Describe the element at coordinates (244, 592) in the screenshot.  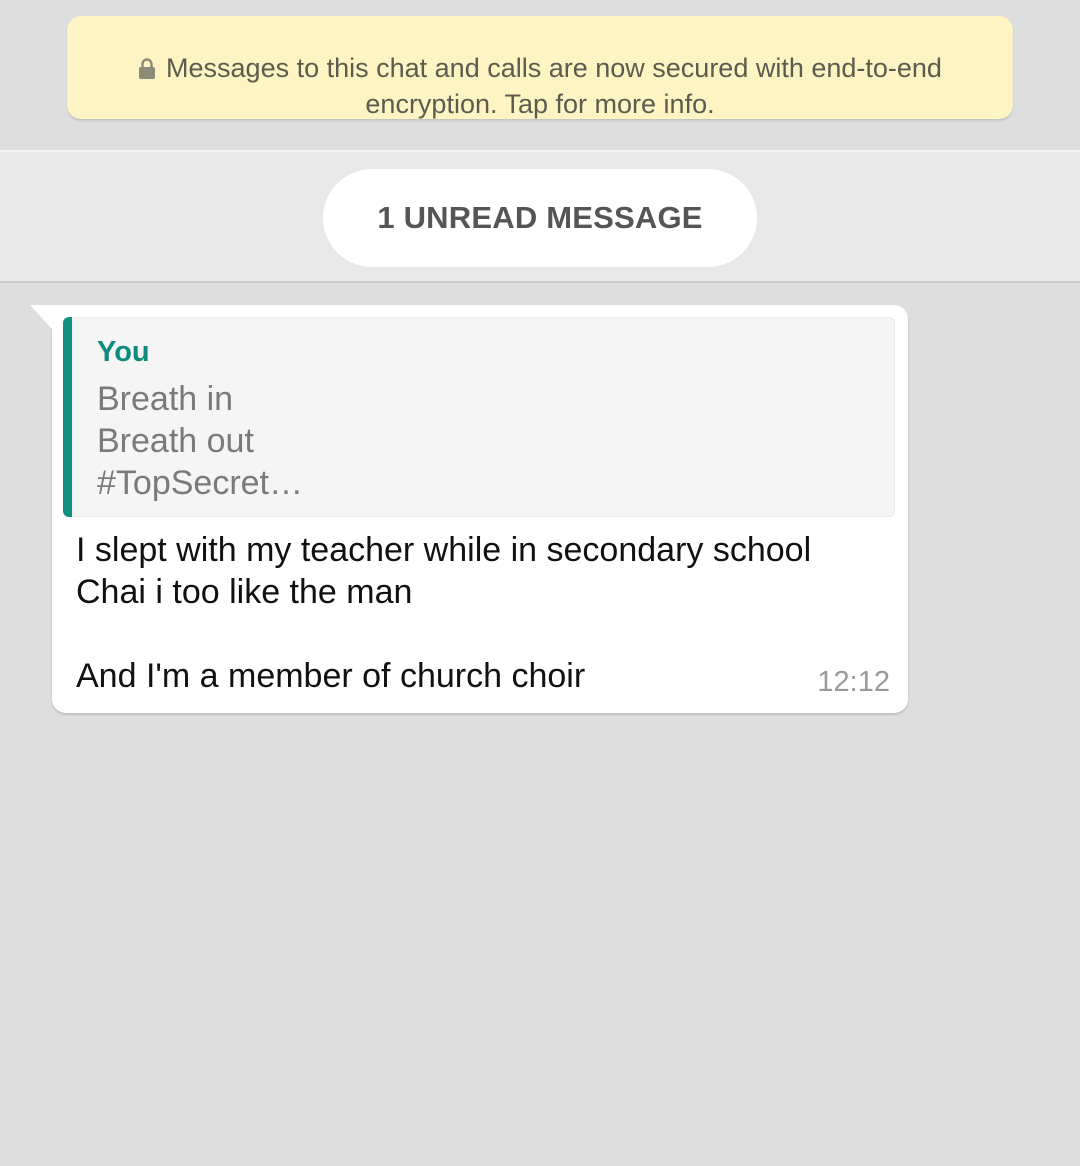
I see `message-line: Chai i too like the man` at that location.